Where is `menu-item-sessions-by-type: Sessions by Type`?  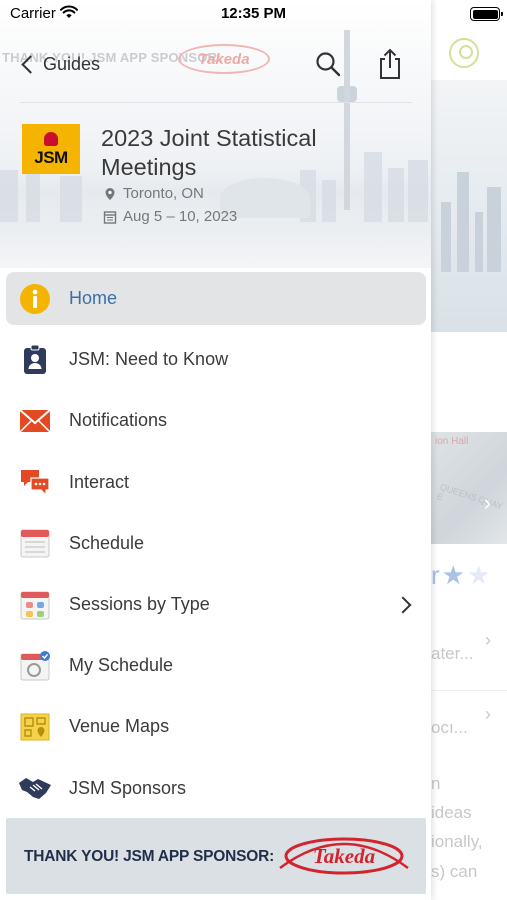 menu-item-sessions-by-type: Sessions by Type is located at coordinates (215, 604).